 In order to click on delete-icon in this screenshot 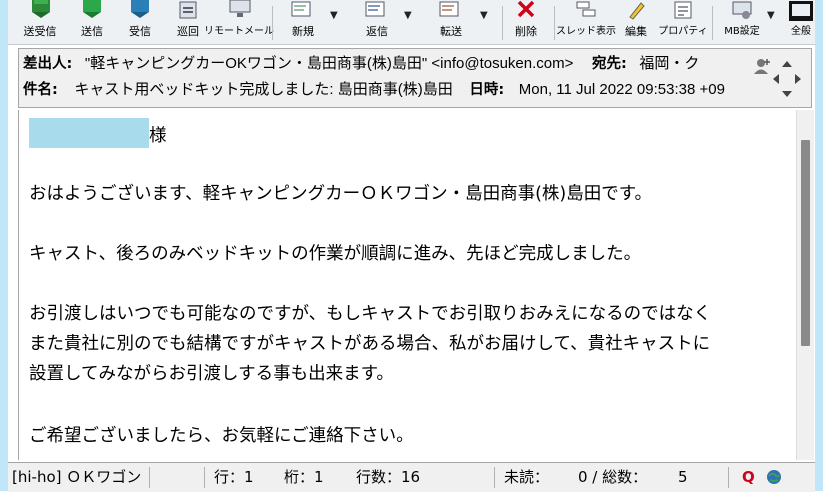, I will do `click(526, 9)`.